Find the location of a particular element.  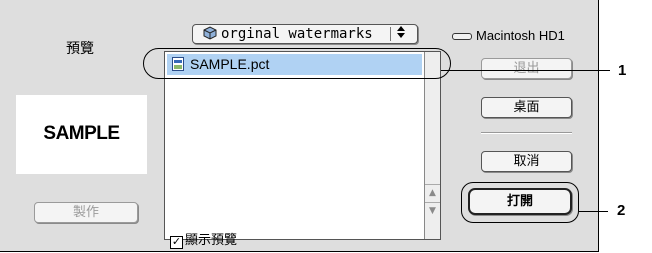

vertical-scrollbar: ▲ ▼ is located at coordinates (432, 145).